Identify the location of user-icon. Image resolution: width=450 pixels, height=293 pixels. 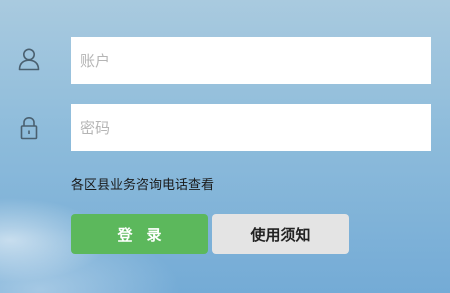
(29, 59).